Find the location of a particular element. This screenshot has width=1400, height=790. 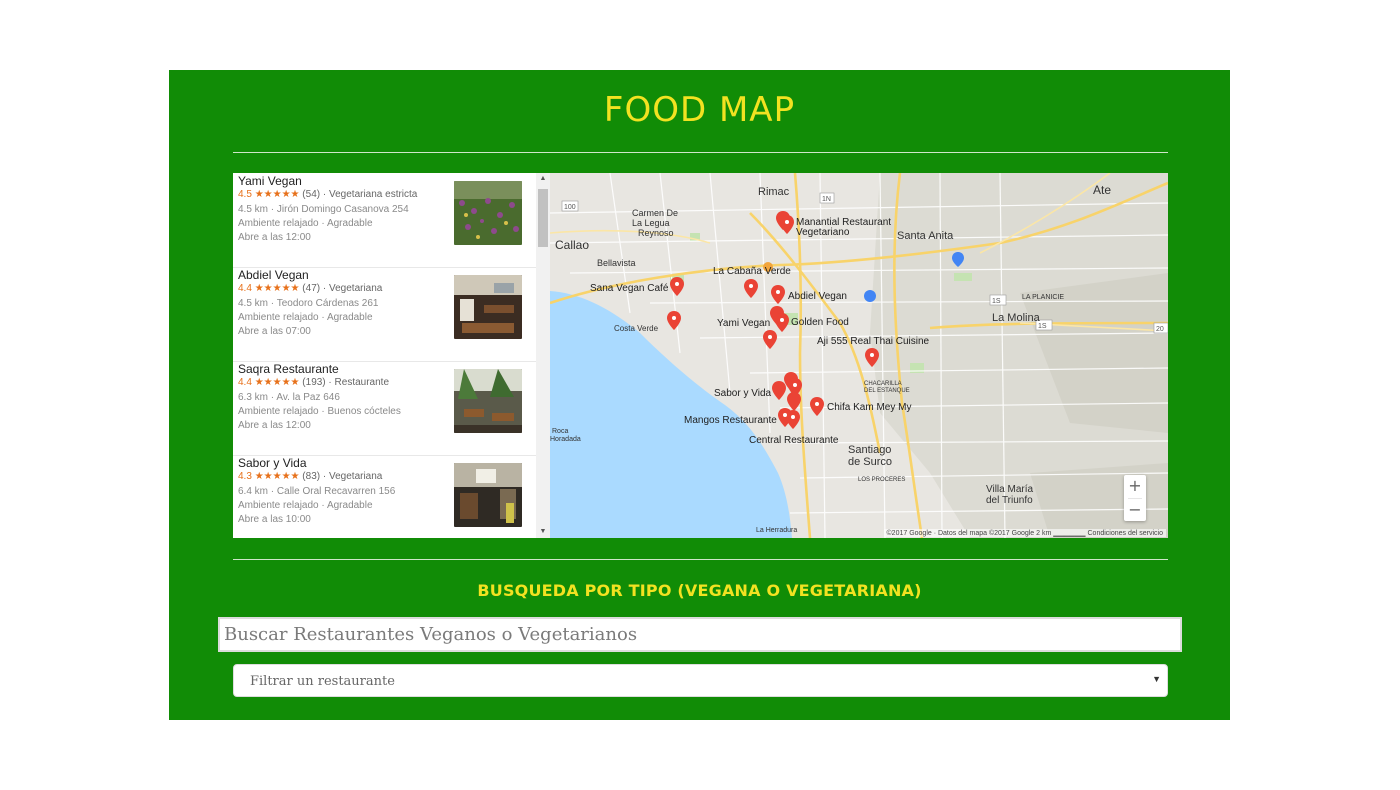

map-place-label: La Legua is located at coordinates (651, 223).